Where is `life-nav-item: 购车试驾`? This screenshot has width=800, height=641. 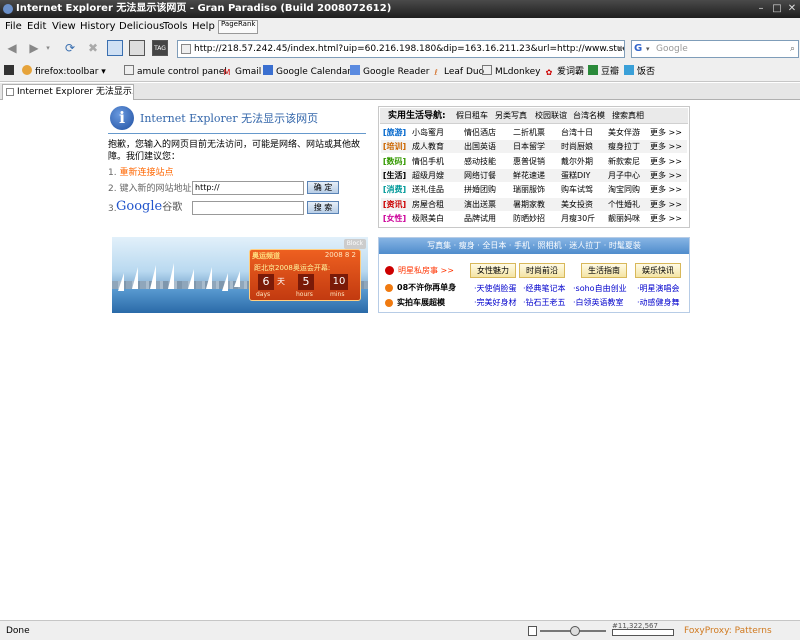 life-nav-item: 购车试驾 is located at coordinates (577, 189).